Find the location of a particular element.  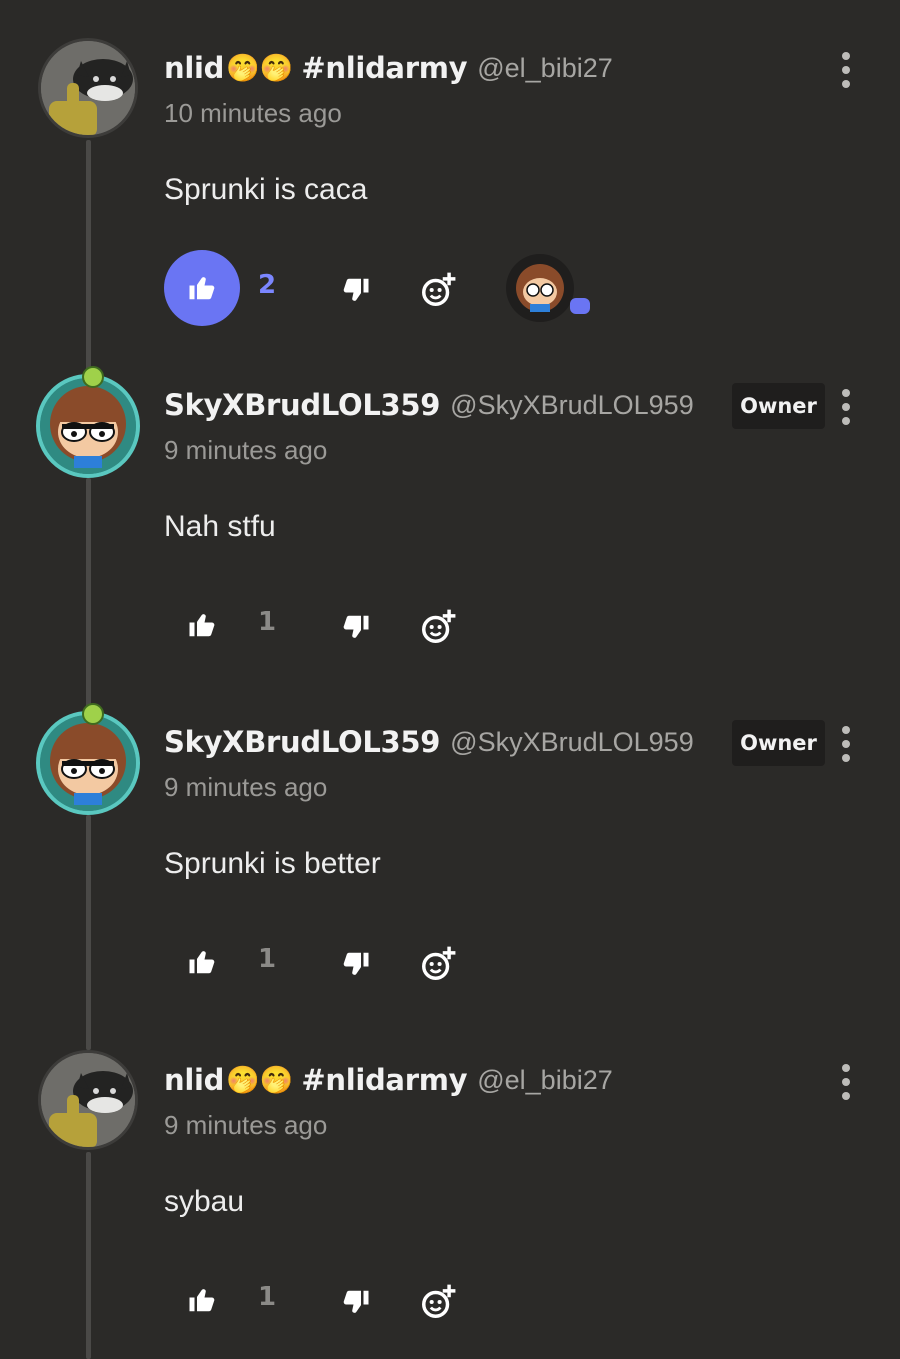

comment-text: Sprunki is better is located at coordinates (272, 863).